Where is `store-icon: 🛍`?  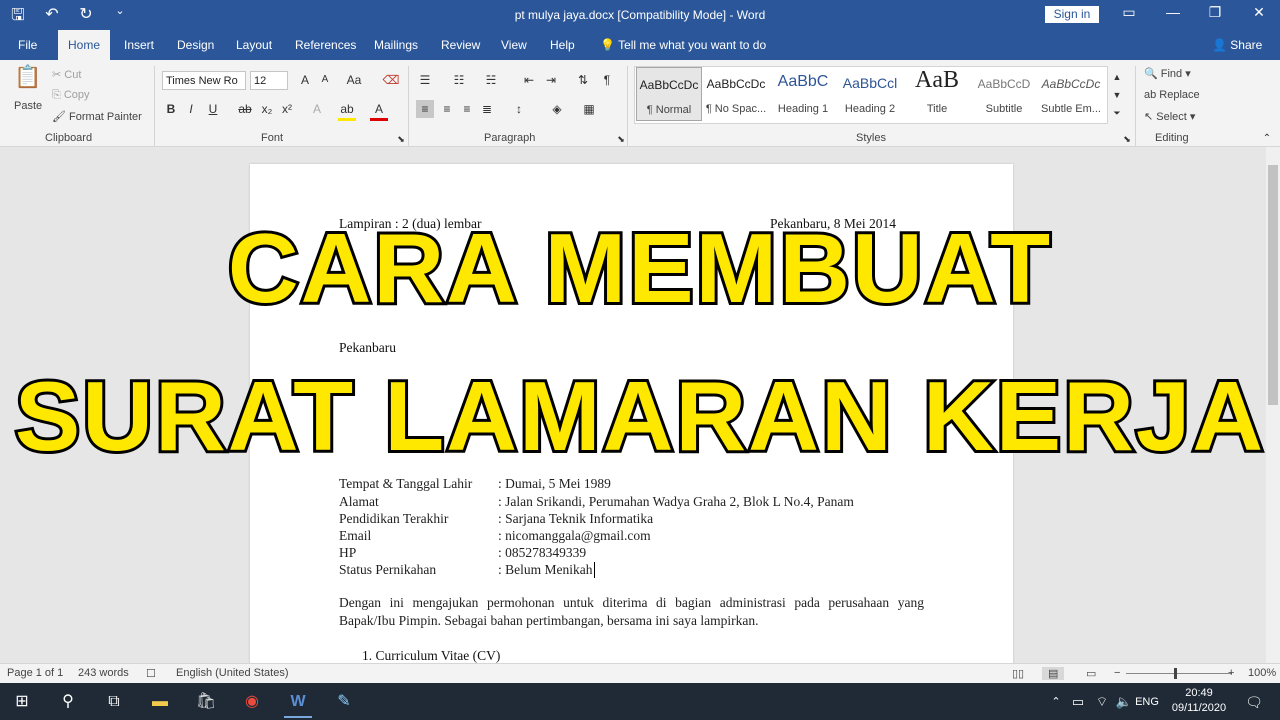
store-icon: 🛍 is located at coordinates (206, 702).